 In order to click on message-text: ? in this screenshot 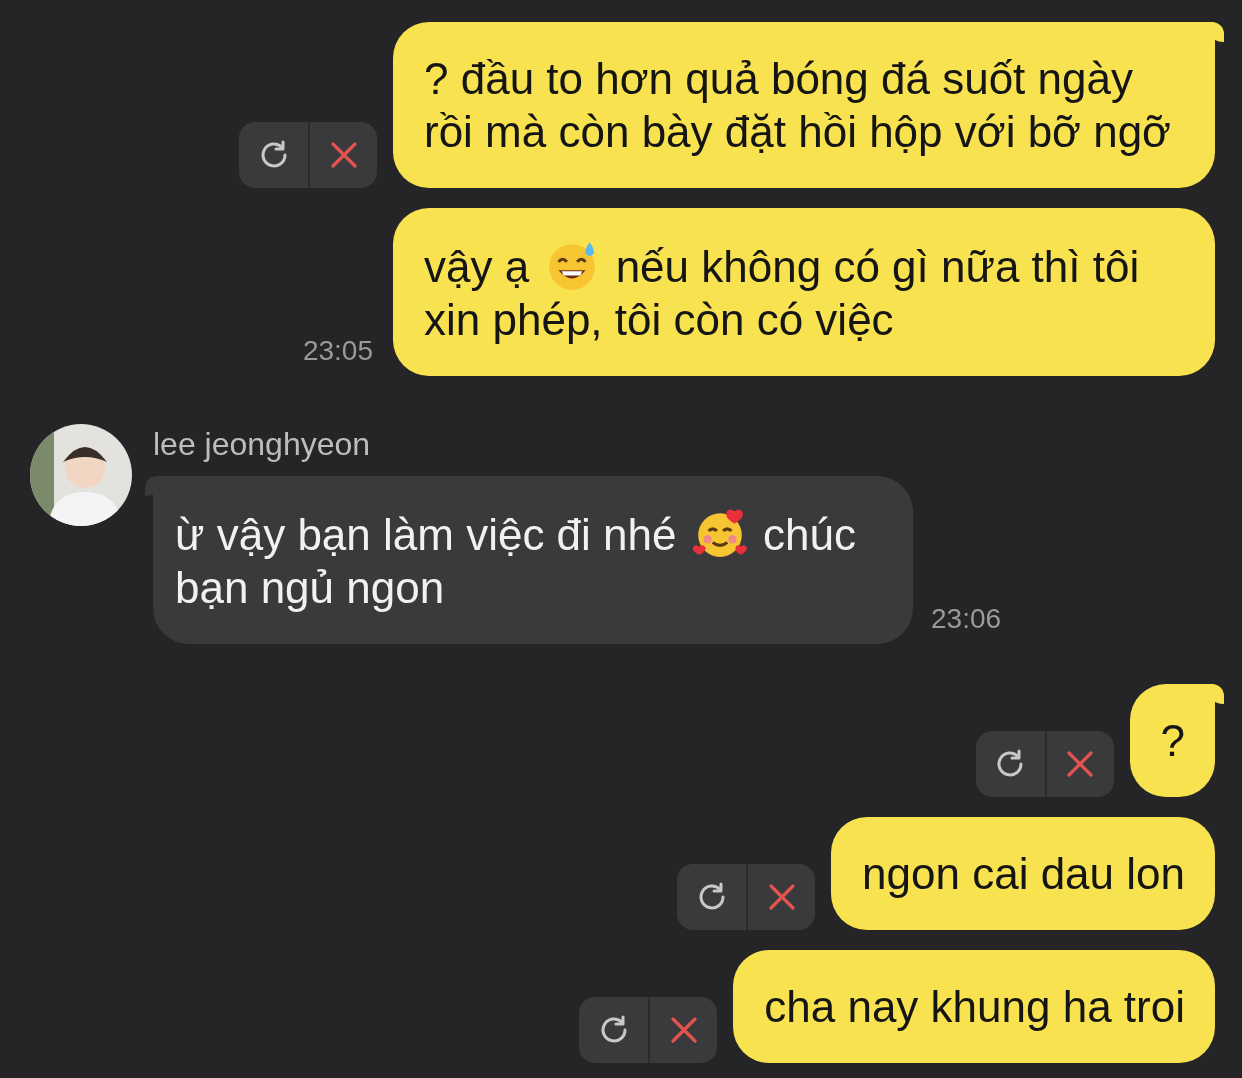, I will do `click(1172, 740)`.